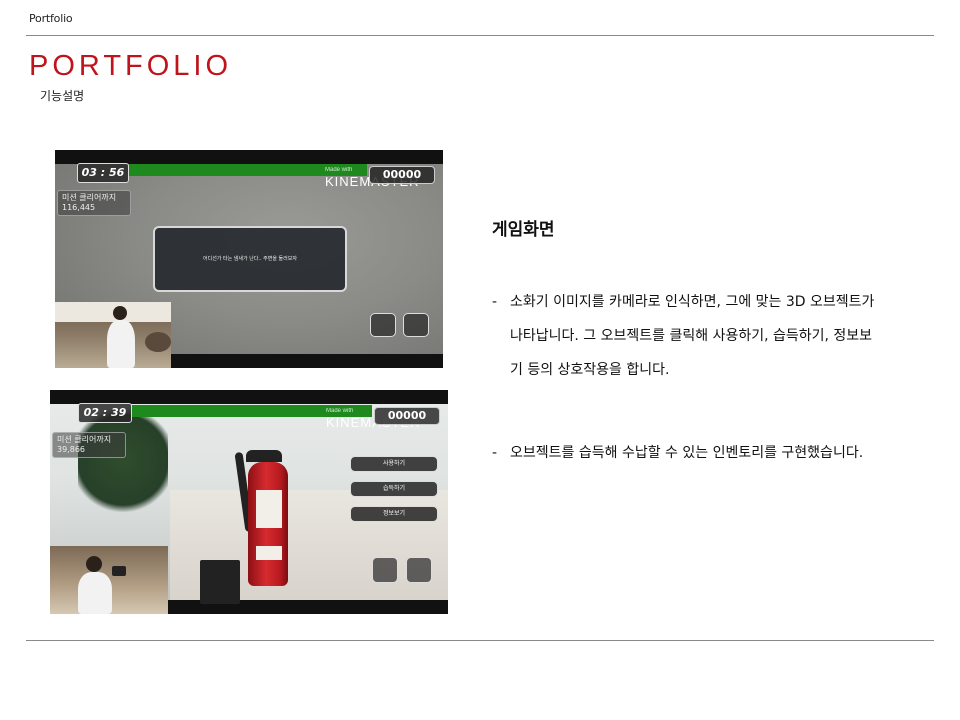 This screenshot has width=960, height=720. I want to click on mission-panel: 미션 클리어까지 39,866, so click(89, 445).